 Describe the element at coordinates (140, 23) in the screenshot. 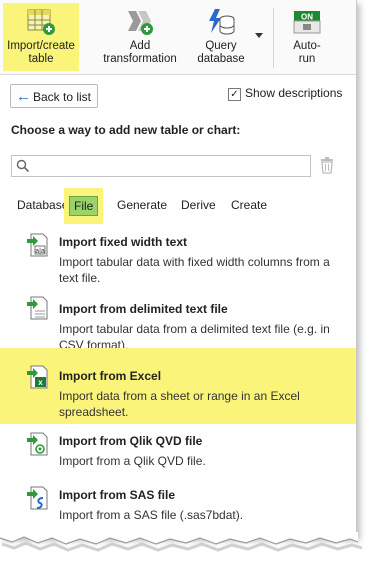

I see `transformation-icon` at that location.